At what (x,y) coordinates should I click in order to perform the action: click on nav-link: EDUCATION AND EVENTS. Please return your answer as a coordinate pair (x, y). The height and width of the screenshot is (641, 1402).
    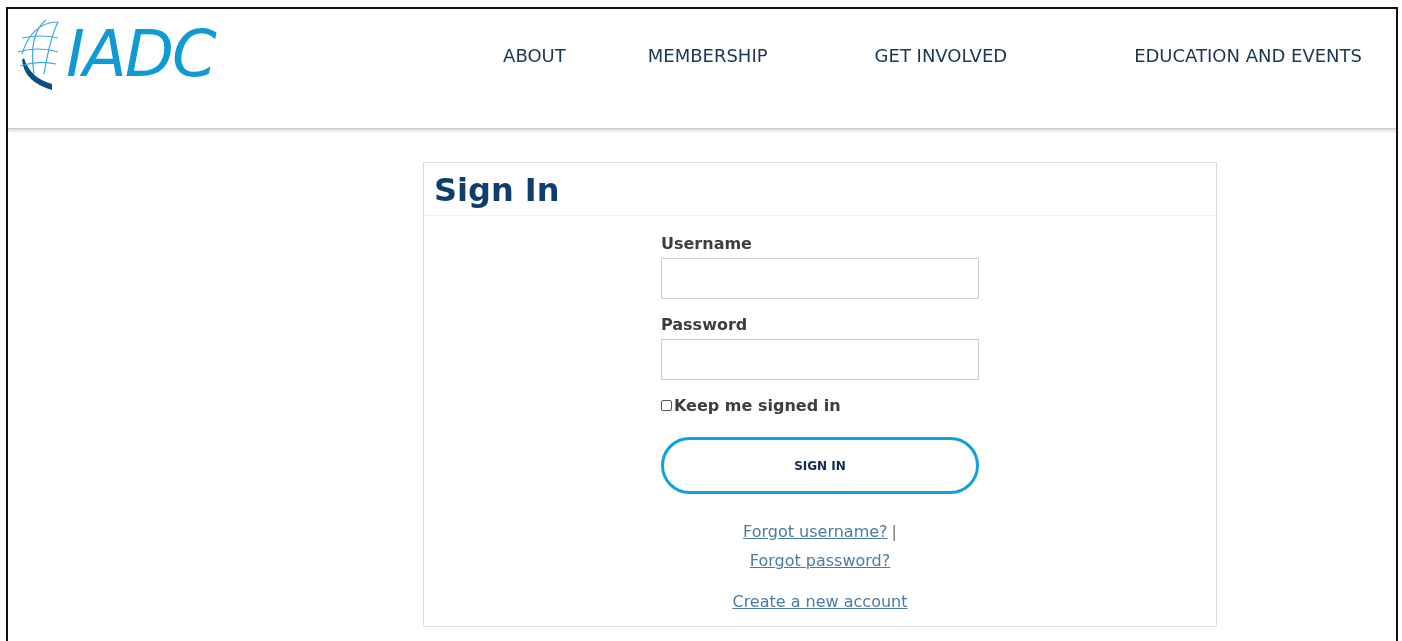
    Looking at the image, I should click on (1248, 55).